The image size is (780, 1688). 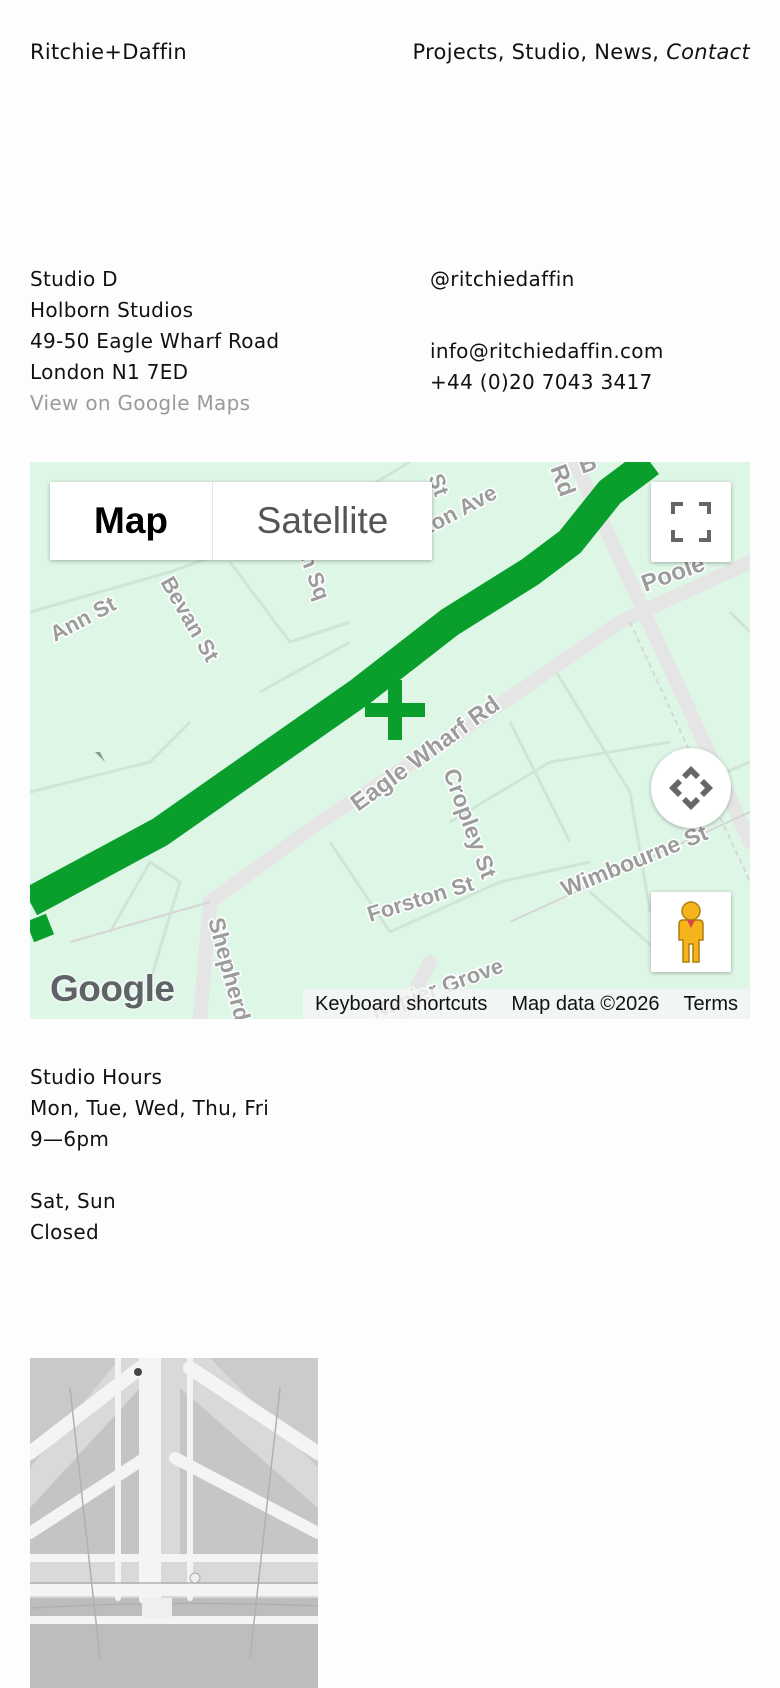 What do you see at coordinates (108, 52) in the screenshot?
I see `brand-logo-link: Ritchie+Daffin` at bounding box center [108, 52].